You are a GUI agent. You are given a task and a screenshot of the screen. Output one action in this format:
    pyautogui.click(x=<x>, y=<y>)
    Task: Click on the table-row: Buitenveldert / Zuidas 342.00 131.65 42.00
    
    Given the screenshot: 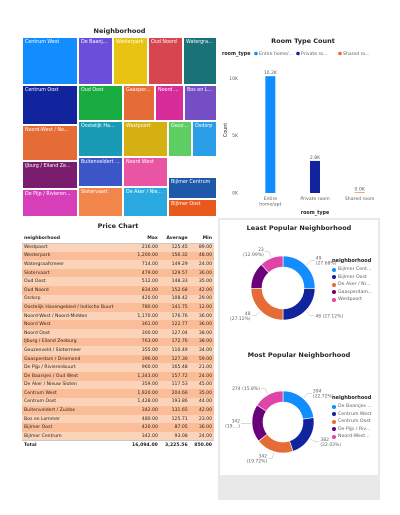 What is the action you would take?
    pyautogui.click(x=118, y=410)
    